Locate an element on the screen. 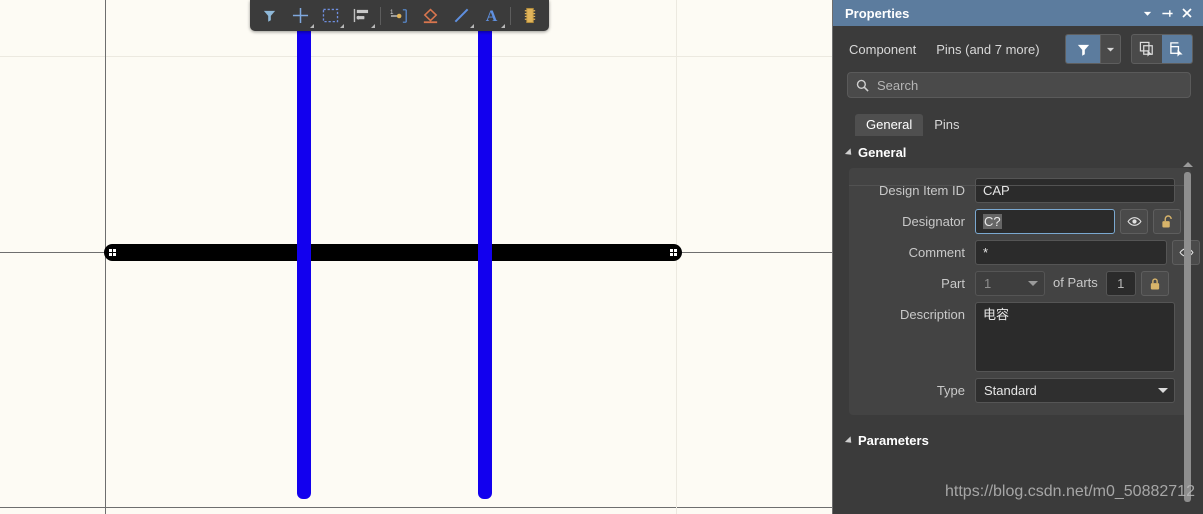  schematic-placement-toolbar: 1 A is located at coordinates (399, 15).